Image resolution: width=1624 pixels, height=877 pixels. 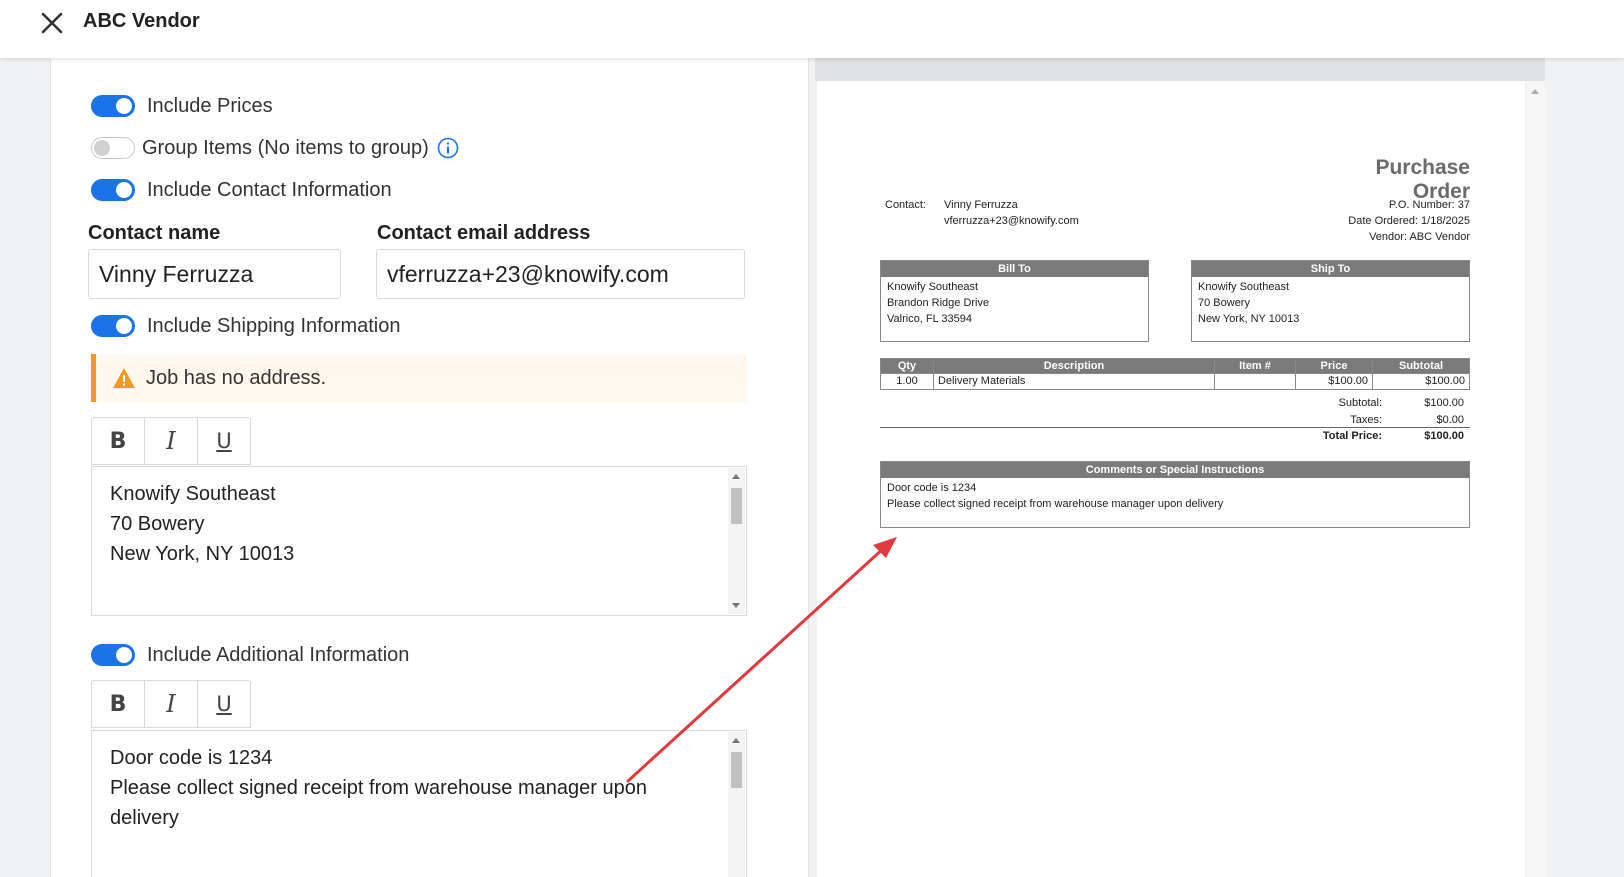 I want to click on ship-to-heading: Ship To, so click(x=1330, y=269).